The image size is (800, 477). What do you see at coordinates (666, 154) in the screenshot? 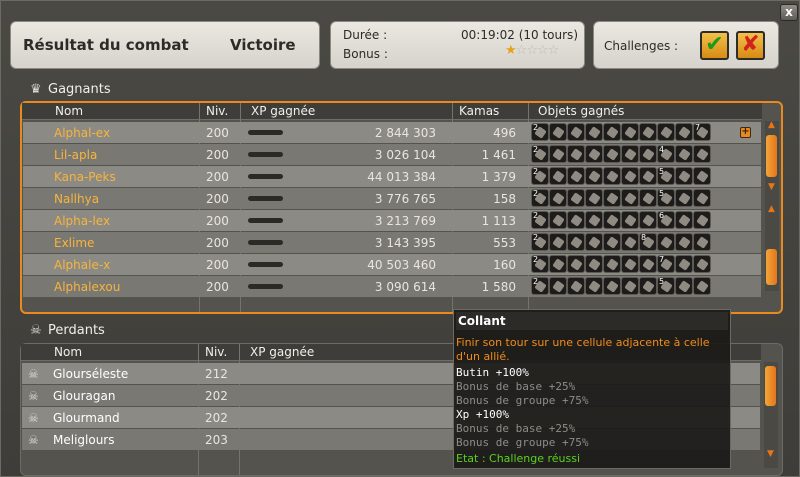
I see `item-icon: 4` at bounding box center [666, 154].